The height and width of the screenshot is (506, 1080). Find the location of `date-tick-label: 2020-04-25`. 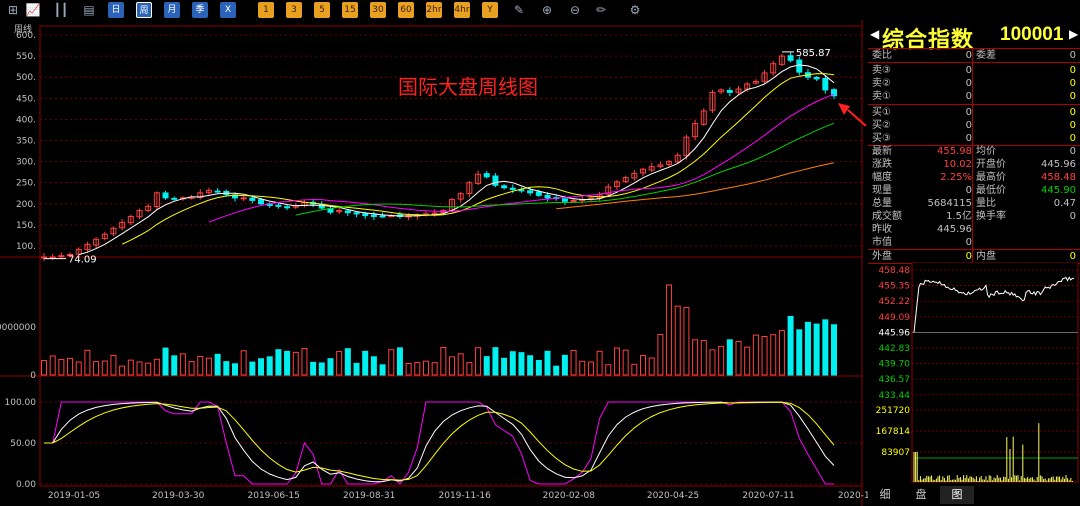

date-tick-label: 2020-04-25 is located at coordinates (673, 496).